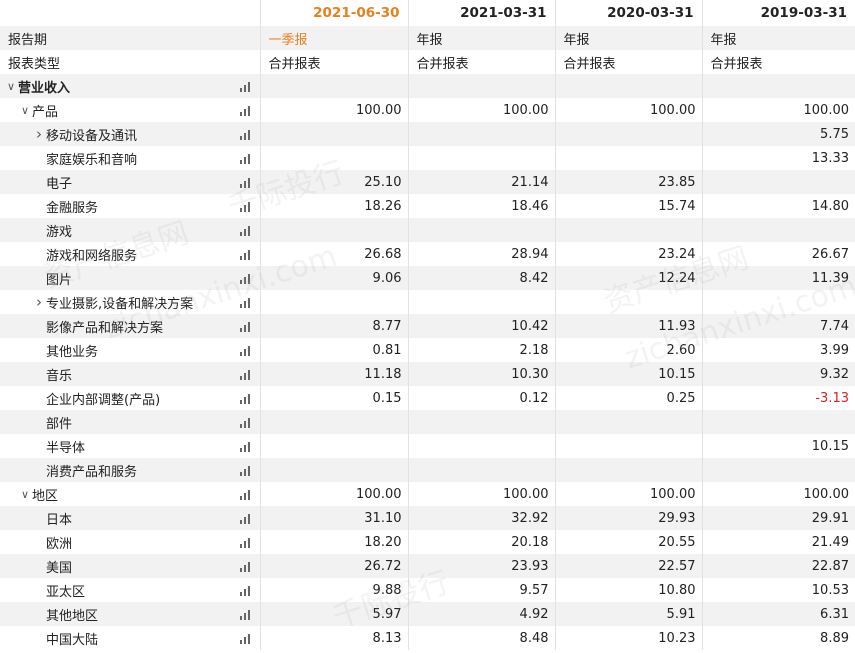  I want to click on date-header-cell: 2021-06-30, so click(334, 13).